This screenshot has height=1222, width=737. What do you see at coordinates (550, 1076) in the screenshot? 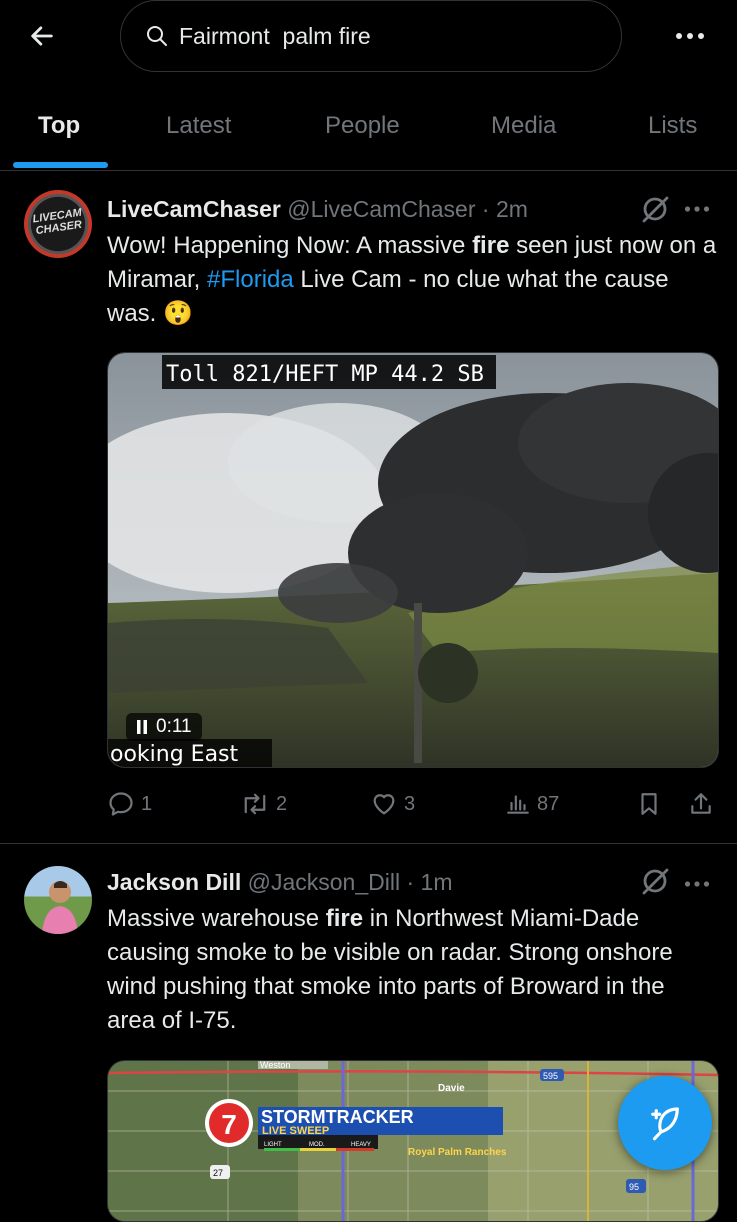
I see `road-595: 595` at bounding box center [550, 1076].